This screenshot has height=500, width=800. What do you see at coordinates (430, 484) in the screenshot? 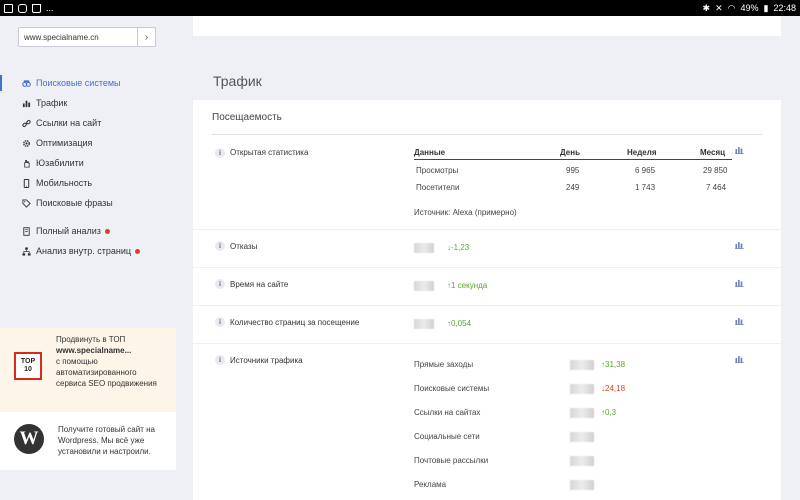
I see `traffic-source-label: Реклама` at bounding box center [430, 484].